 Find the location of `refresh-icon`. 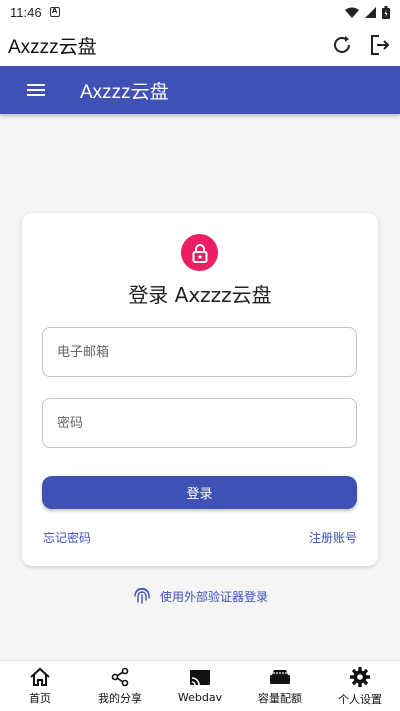

refresh-icon is located at coordinates (342, 45).